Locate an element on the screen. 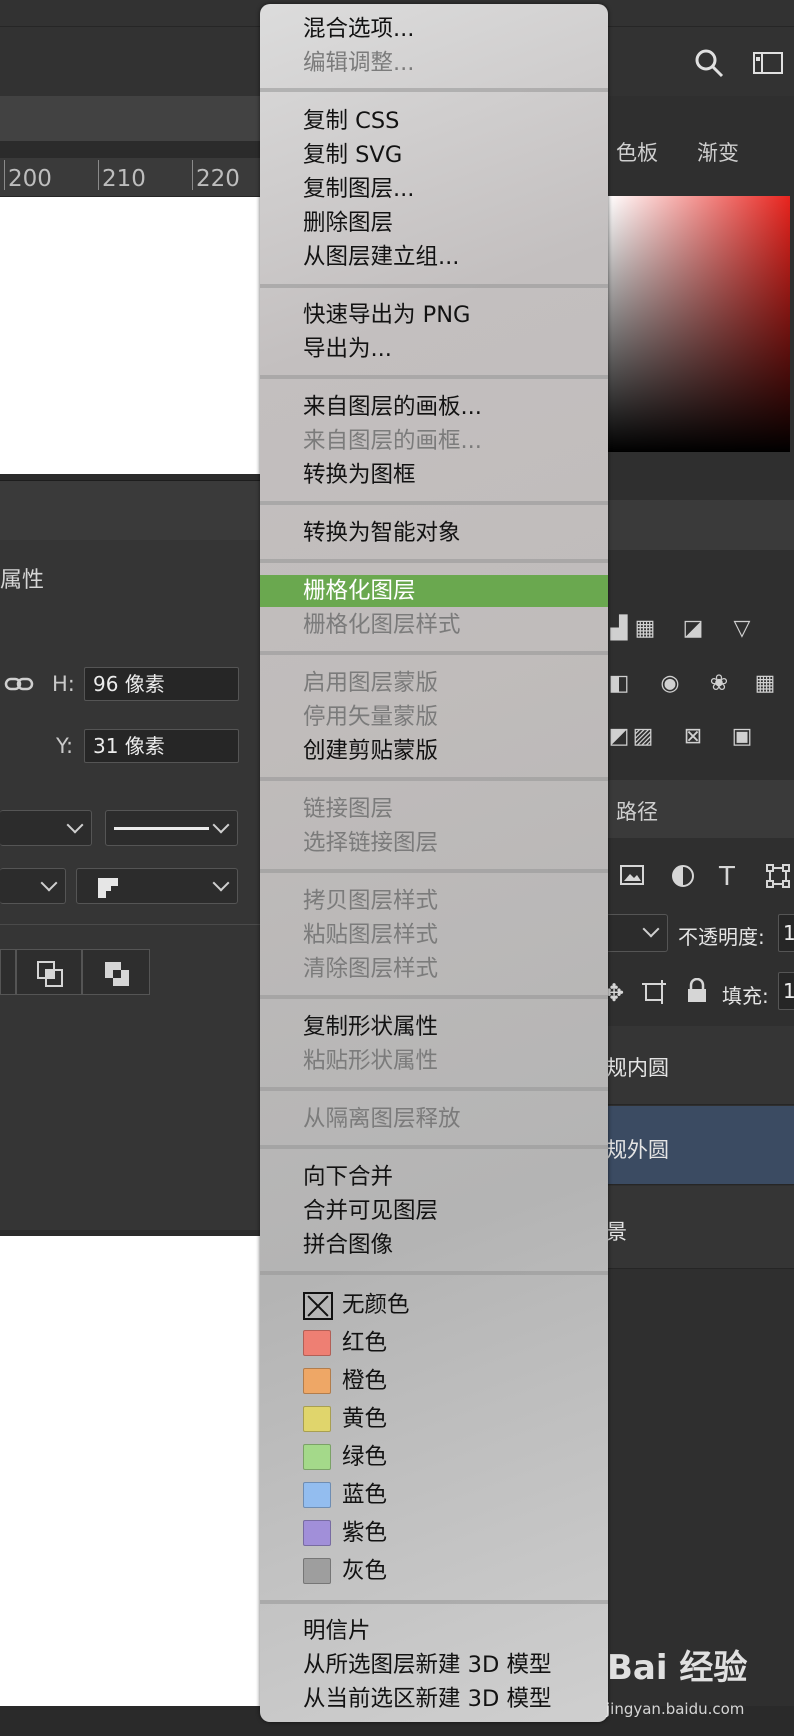 The height and width of the screenshot is (1736, 794). layer-name: 景 is located at coordinates (616, 1232).